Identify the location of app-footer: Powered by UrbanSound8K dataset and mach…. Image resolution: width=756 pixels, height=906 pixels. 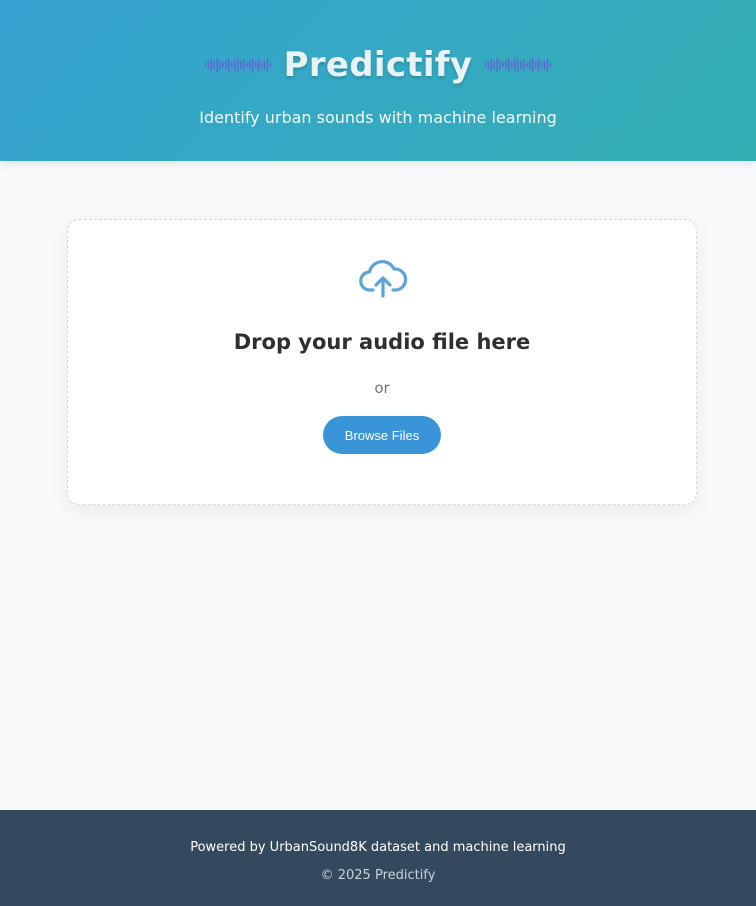
(378, 858).